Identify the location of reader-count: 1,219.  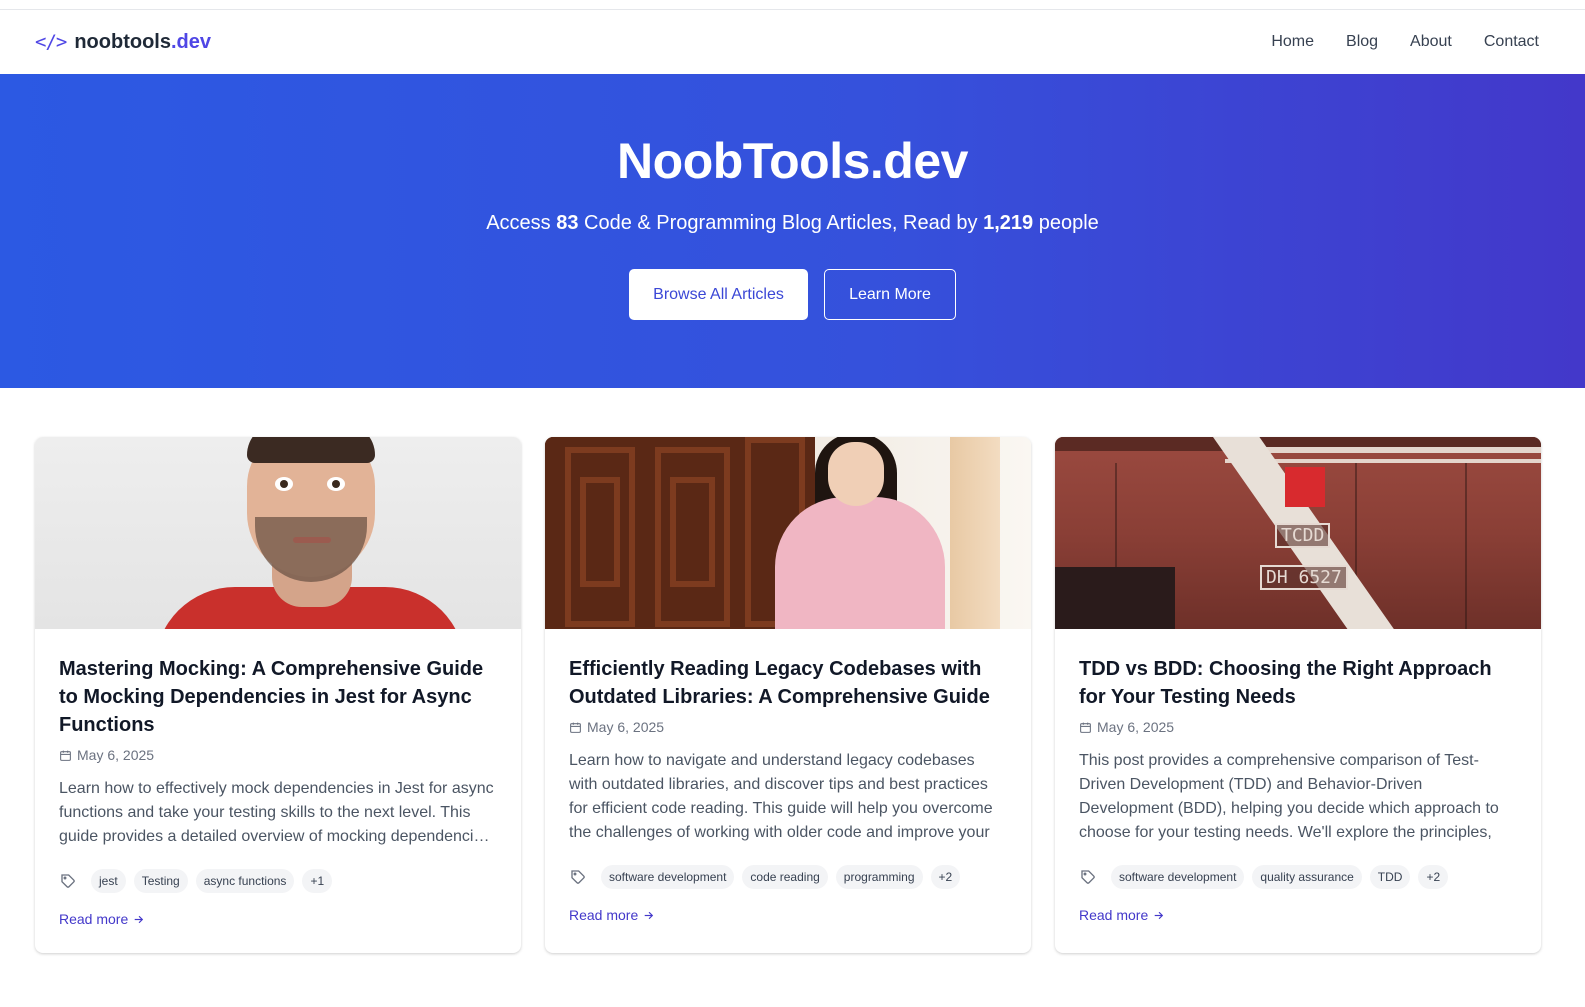
(1008, 223).